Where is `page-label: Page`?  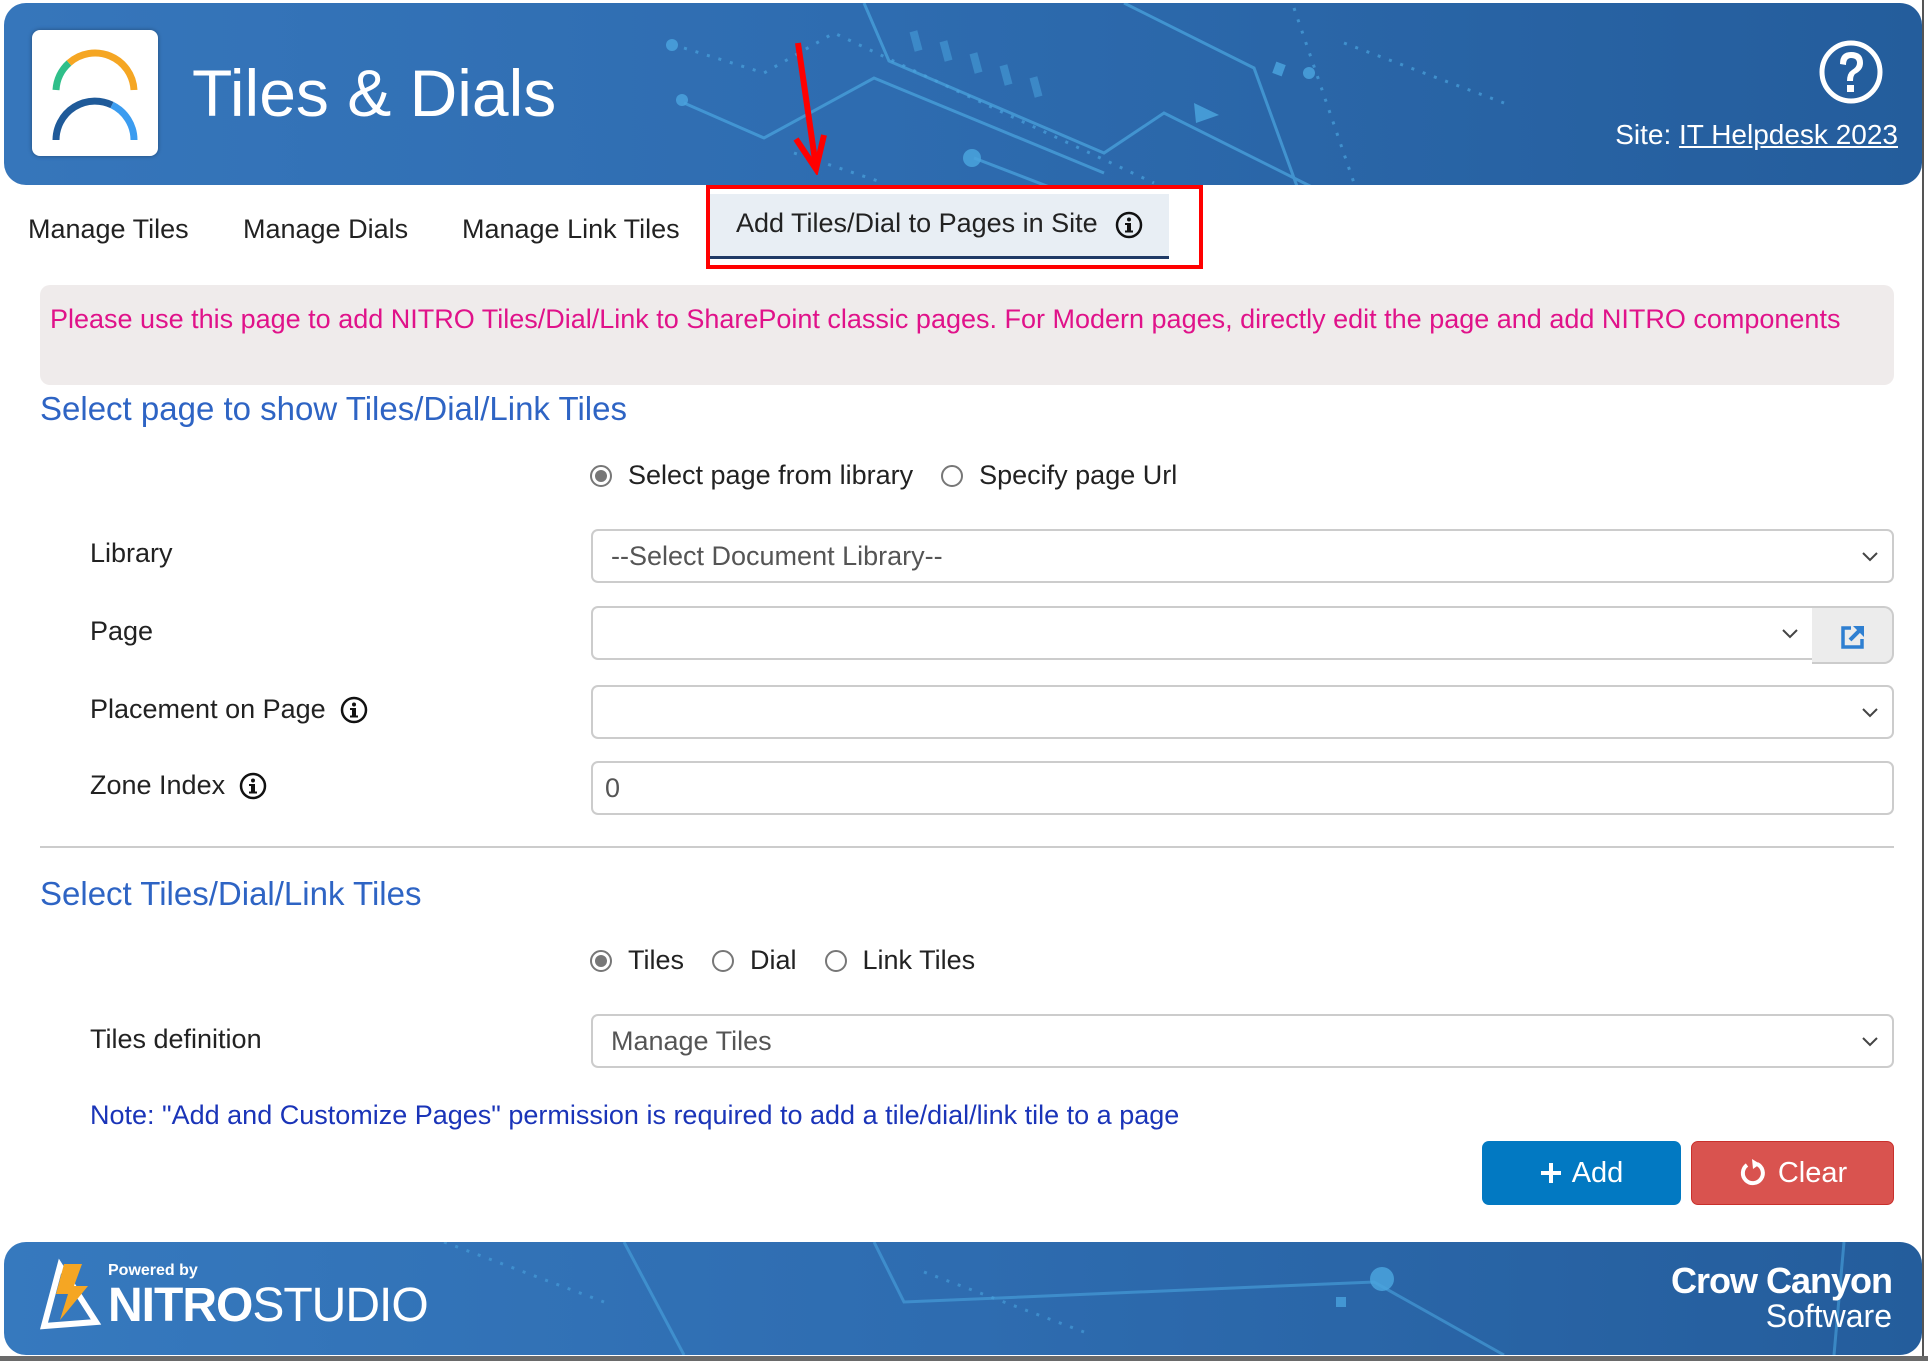 page-label: Page is located at coordinates (122, 631).